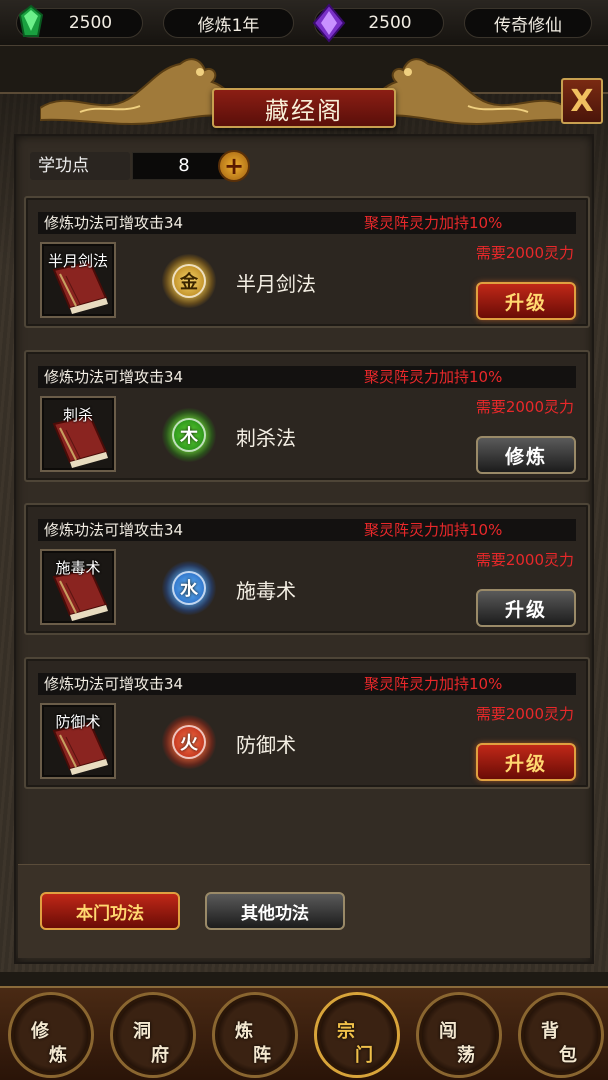  I want to click on nav-item-0: 修 炼, so click(51, 1035).